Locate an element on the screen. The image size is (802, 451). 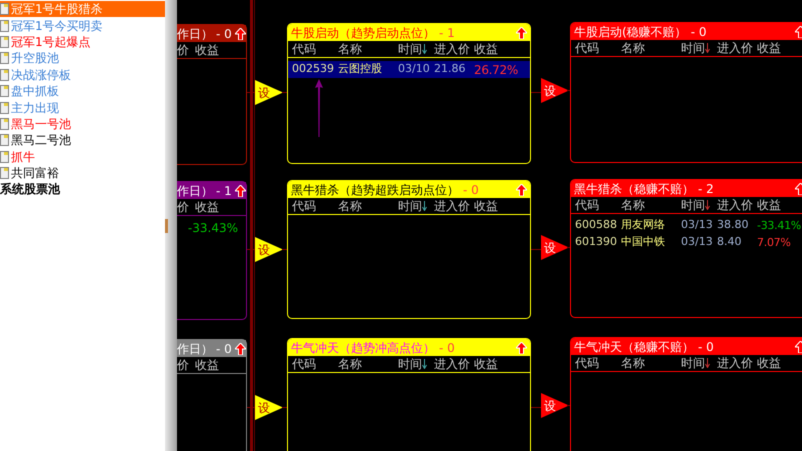
pool-item: 主力出现 is located at coordinates (82, 107).